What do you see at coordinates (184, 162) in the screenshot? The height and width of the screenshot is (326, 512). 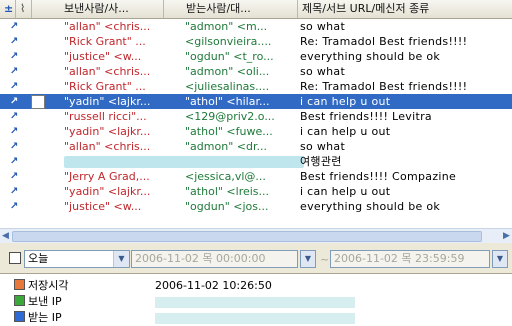 I see `redacted-area` at bounding box center [184, 162].